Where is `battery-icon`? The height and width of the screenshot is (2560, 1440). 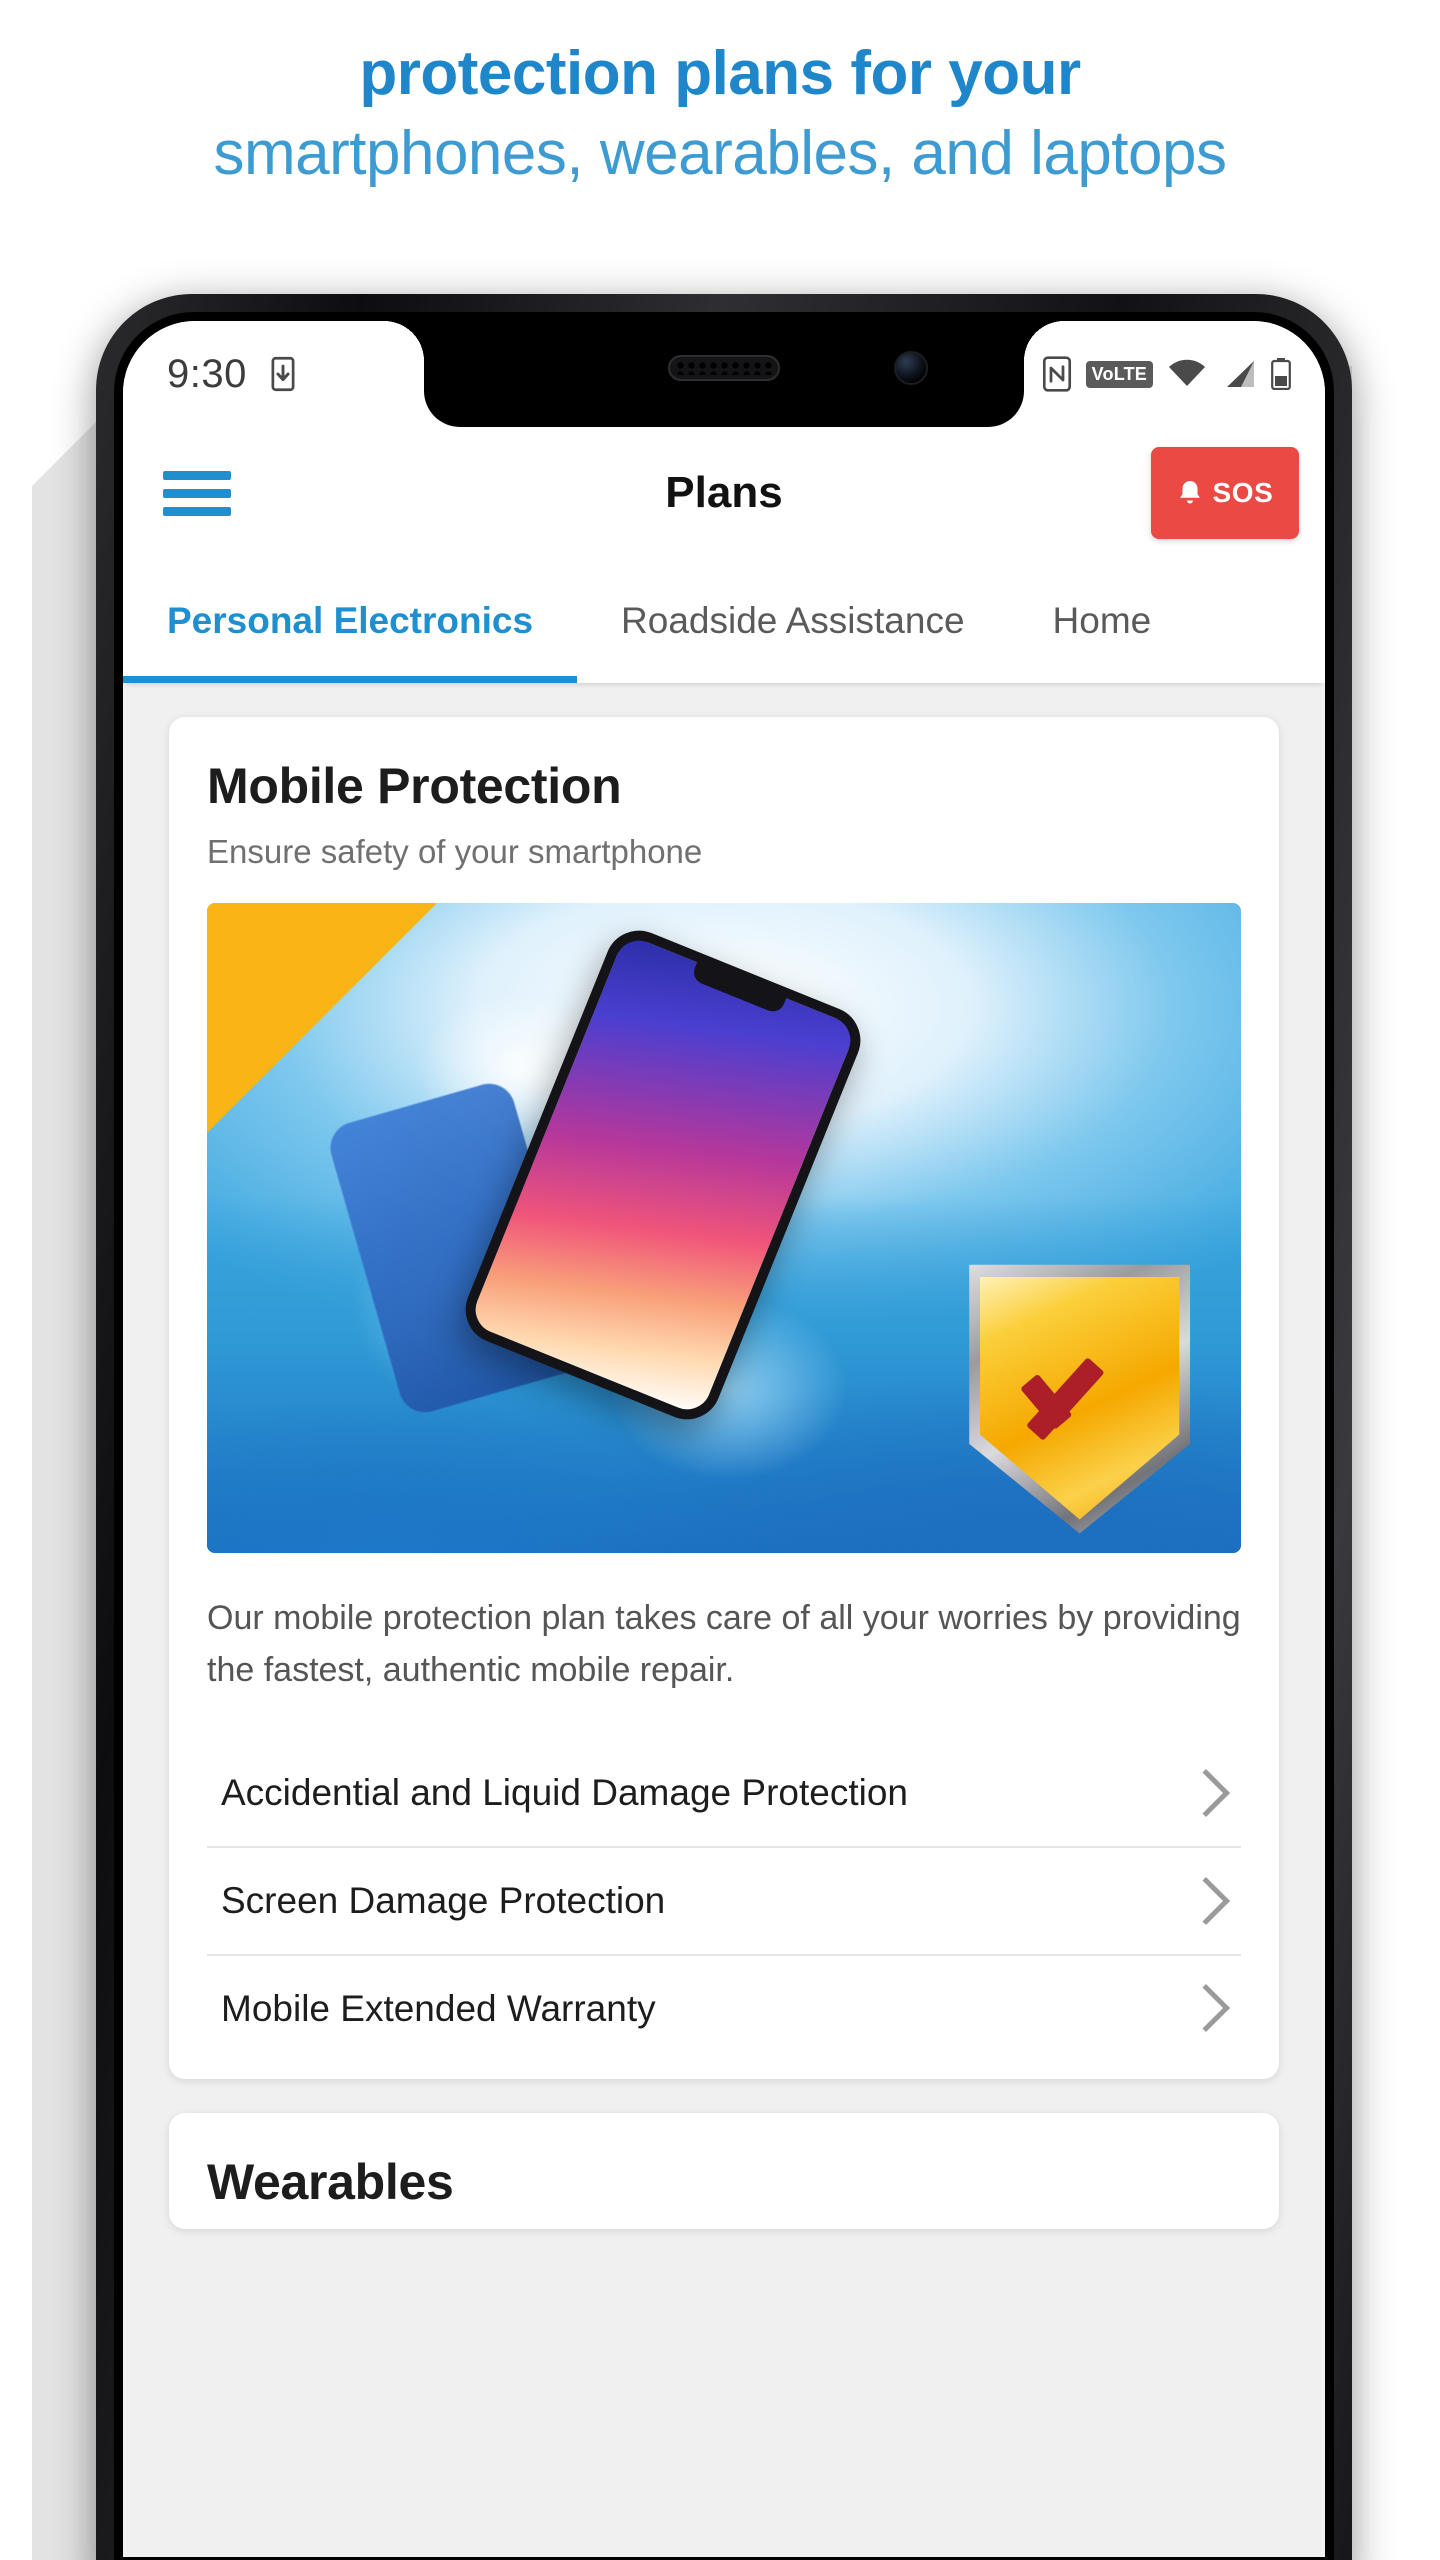 battery-icon is located at coordinates (1281, 374).